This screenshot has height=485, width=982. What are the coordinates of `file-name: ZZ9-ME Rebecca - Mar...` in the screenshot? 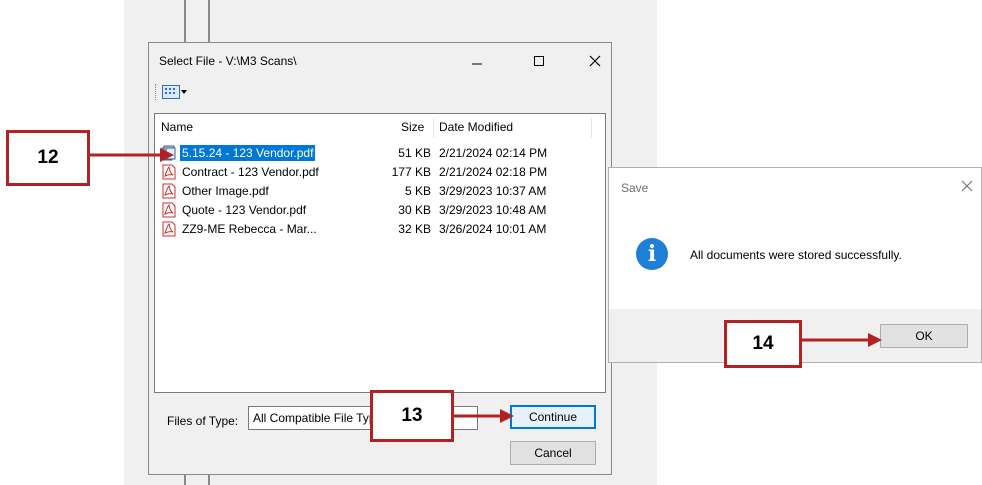 It's located at (249, 229).